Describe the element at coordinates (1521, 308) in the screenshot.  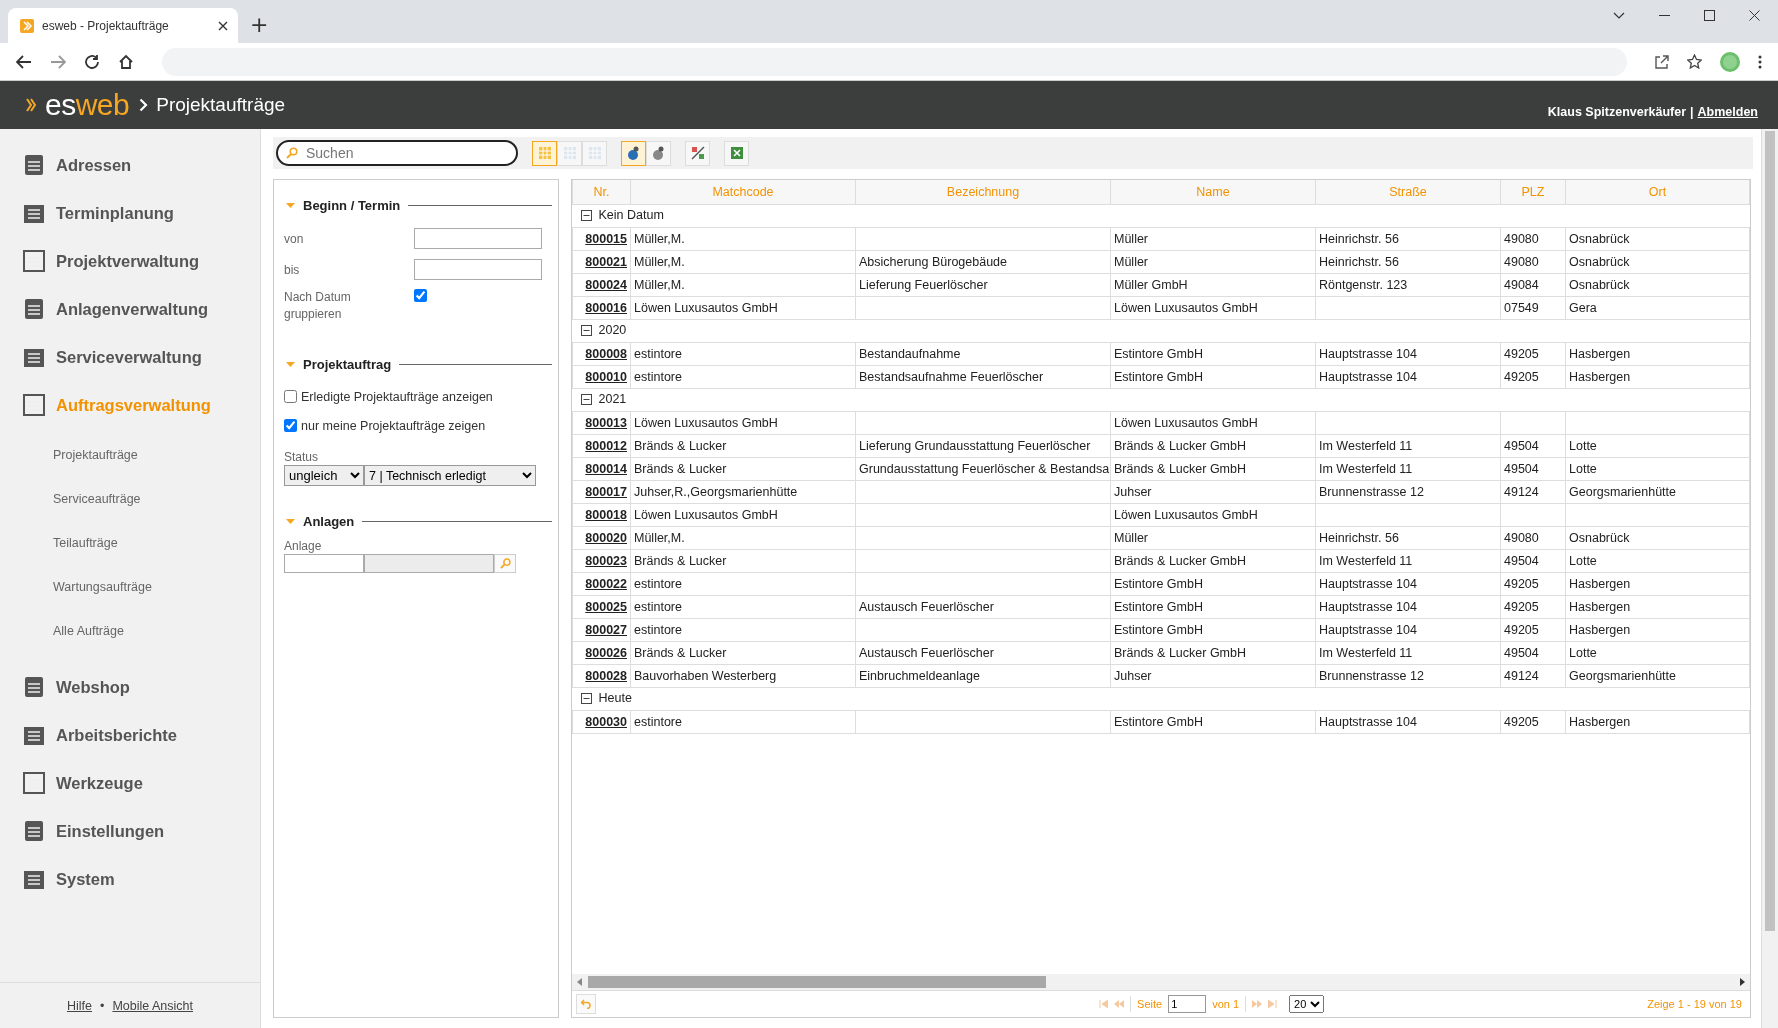
I see `table-cell: 07549` at that location.